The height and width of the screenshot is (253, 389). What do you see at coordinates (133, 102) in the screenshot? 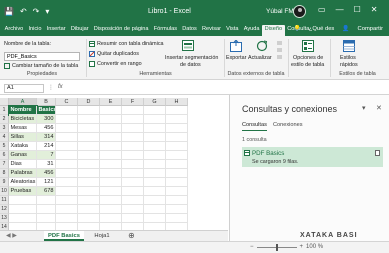
I see `column-header-f: F` at bounding box center [133, 102].